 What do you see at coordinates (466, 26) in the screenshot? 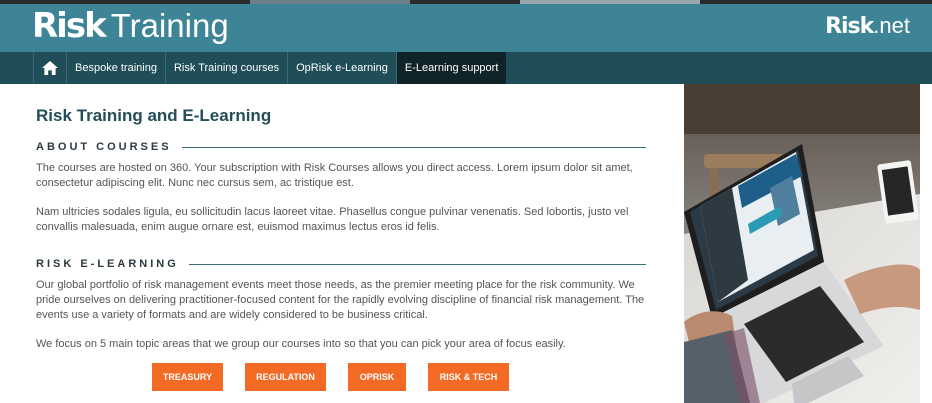
I see `site-header: Risk Training Risk .net` at bounding box center [466, 26].